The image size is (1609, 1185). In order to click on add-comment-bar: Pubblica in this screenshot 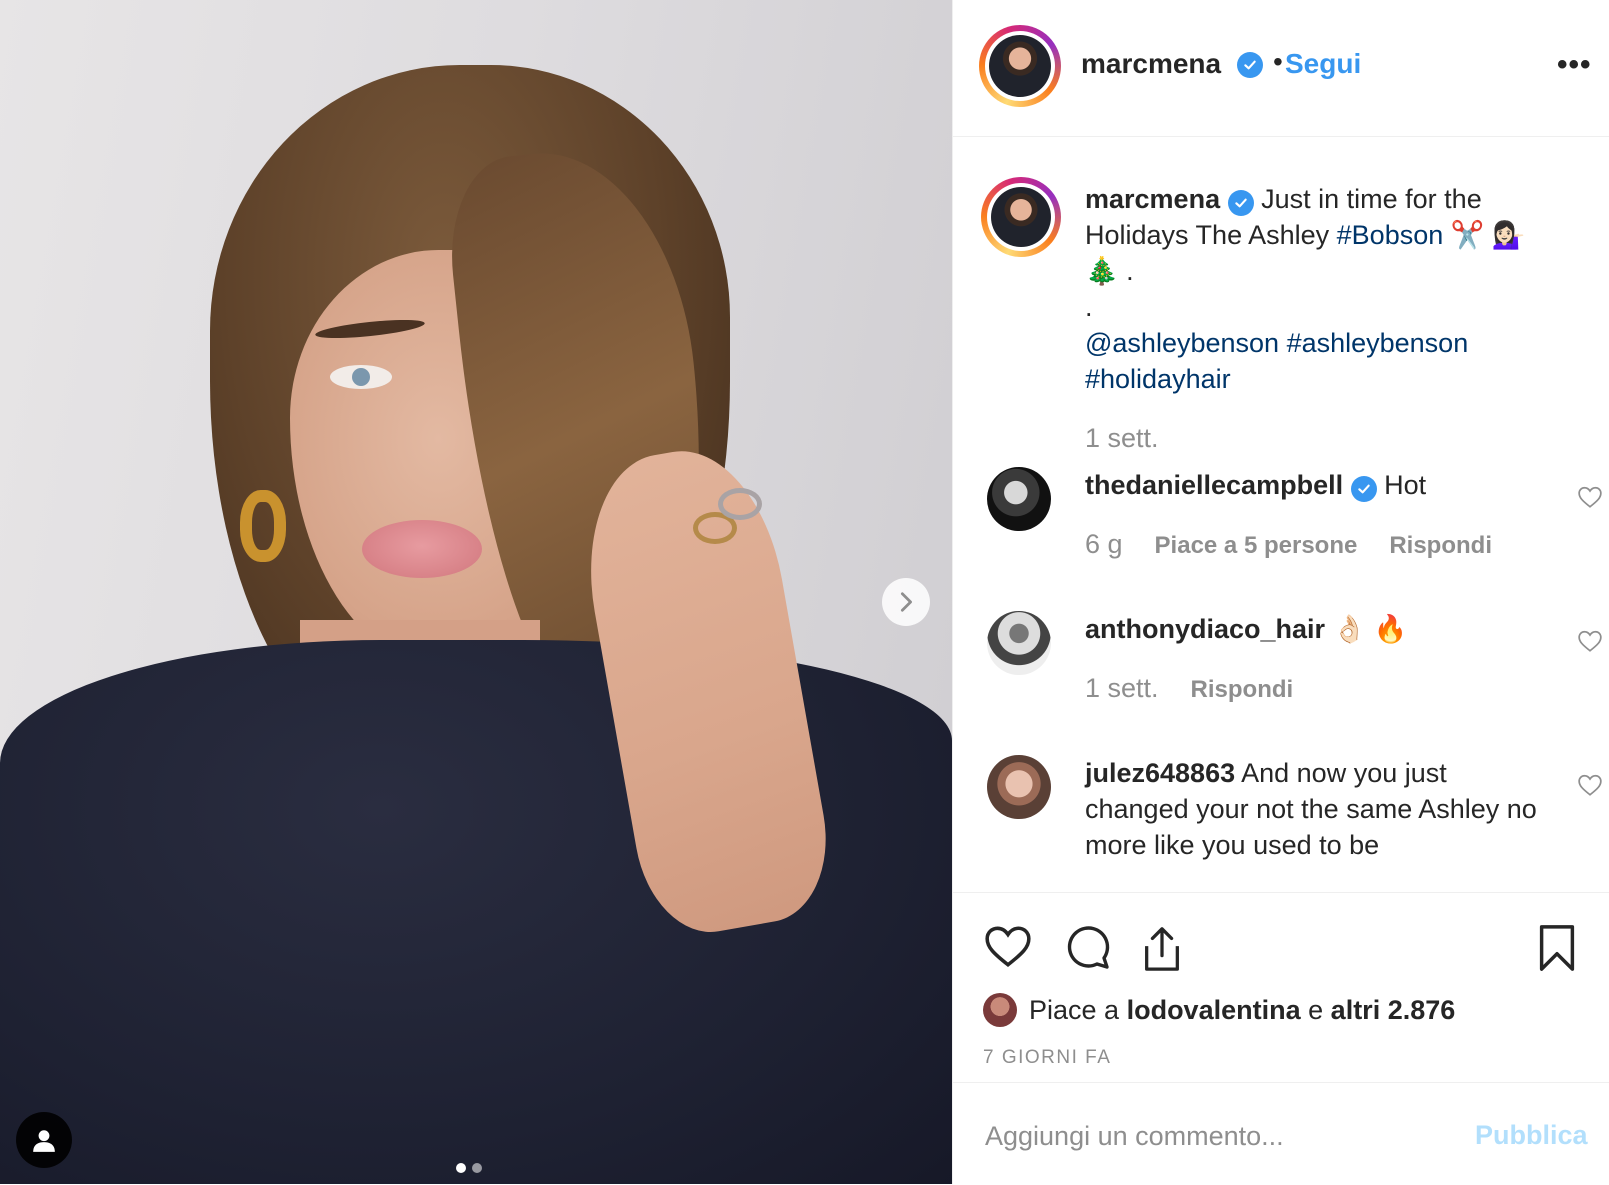, I will do `click(1281, 1133)`.